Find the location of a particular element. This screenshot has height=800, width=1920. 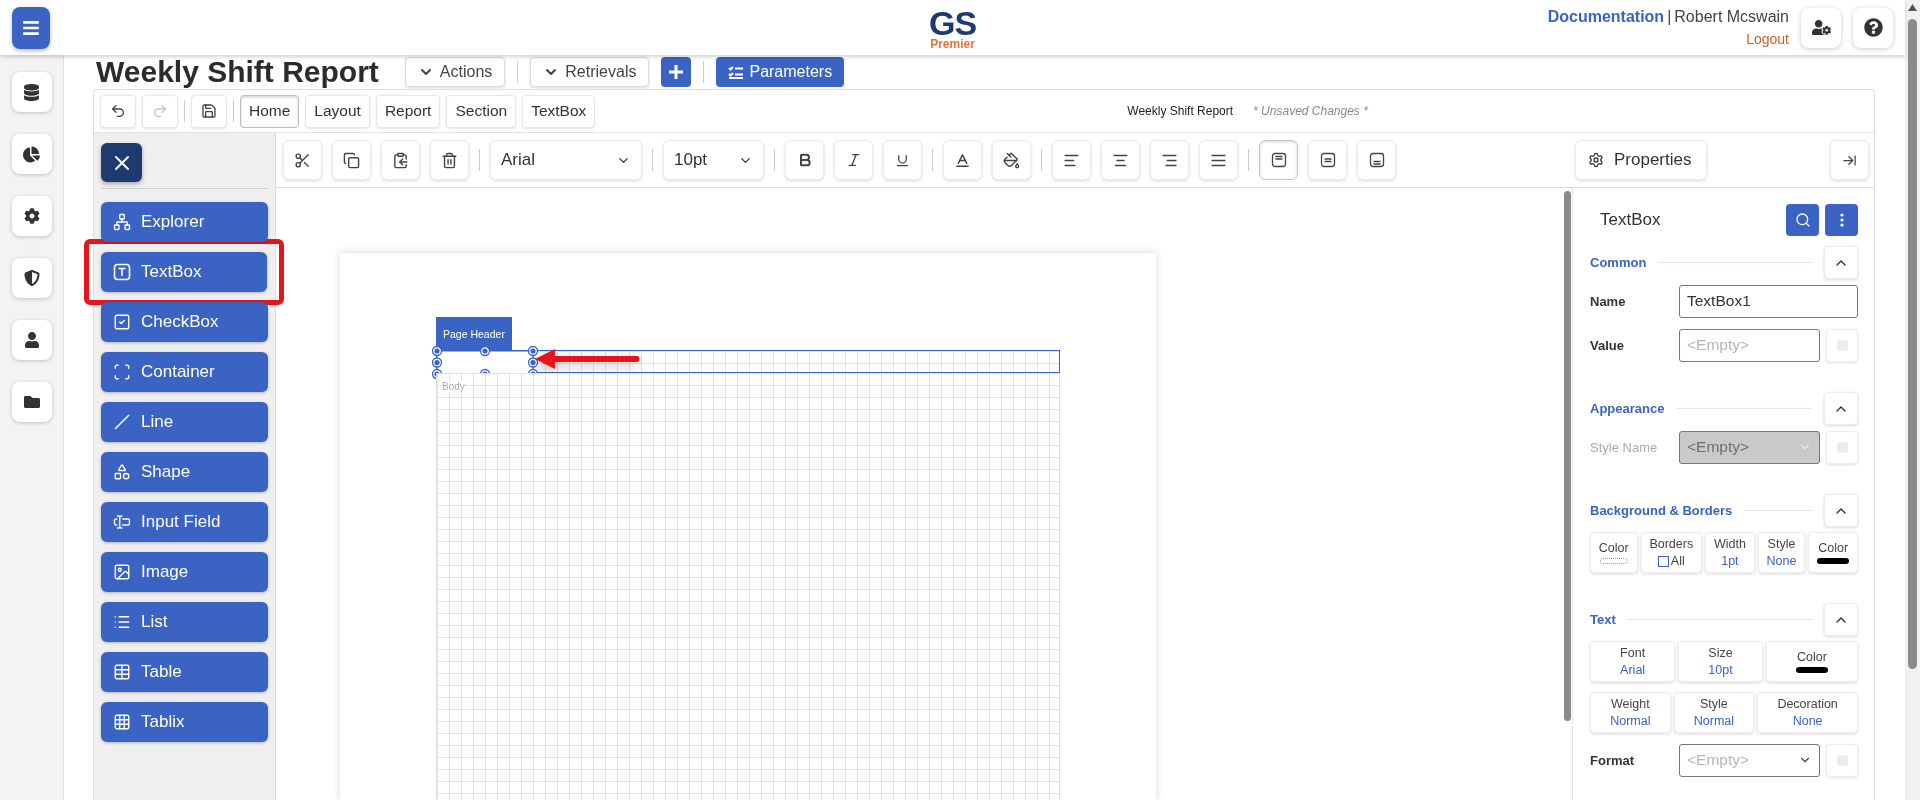

shapes-icon is located at coordinates (122, 472).